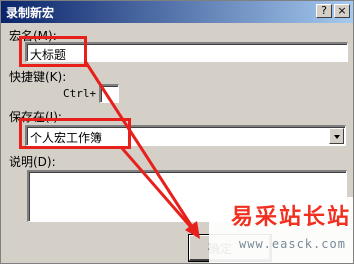 The width and height of the screenshot is (354, 264). I want to click on watermark: 易采站长站 www.easck.com, so click(281, 230).